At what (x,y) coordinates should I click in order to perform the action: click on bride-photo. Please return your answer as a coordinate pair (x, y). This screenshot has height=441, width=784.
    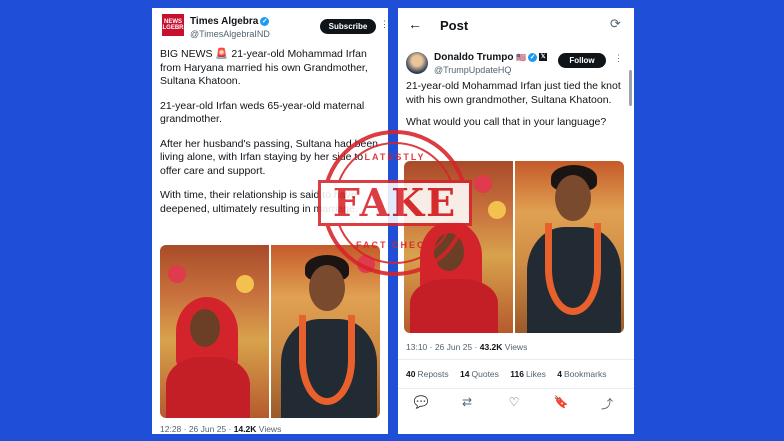
    Looking at the image, I should click on (214, 331).